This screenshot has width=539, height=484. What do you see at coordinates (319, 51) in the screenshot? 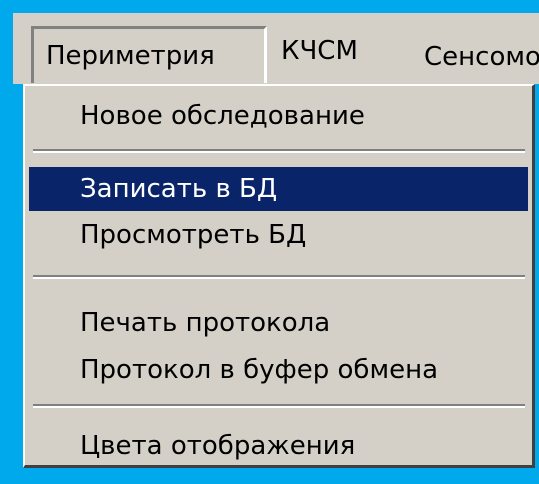
I see `menu-kchsm: КЧСМ` at bounding box center [319, 51].